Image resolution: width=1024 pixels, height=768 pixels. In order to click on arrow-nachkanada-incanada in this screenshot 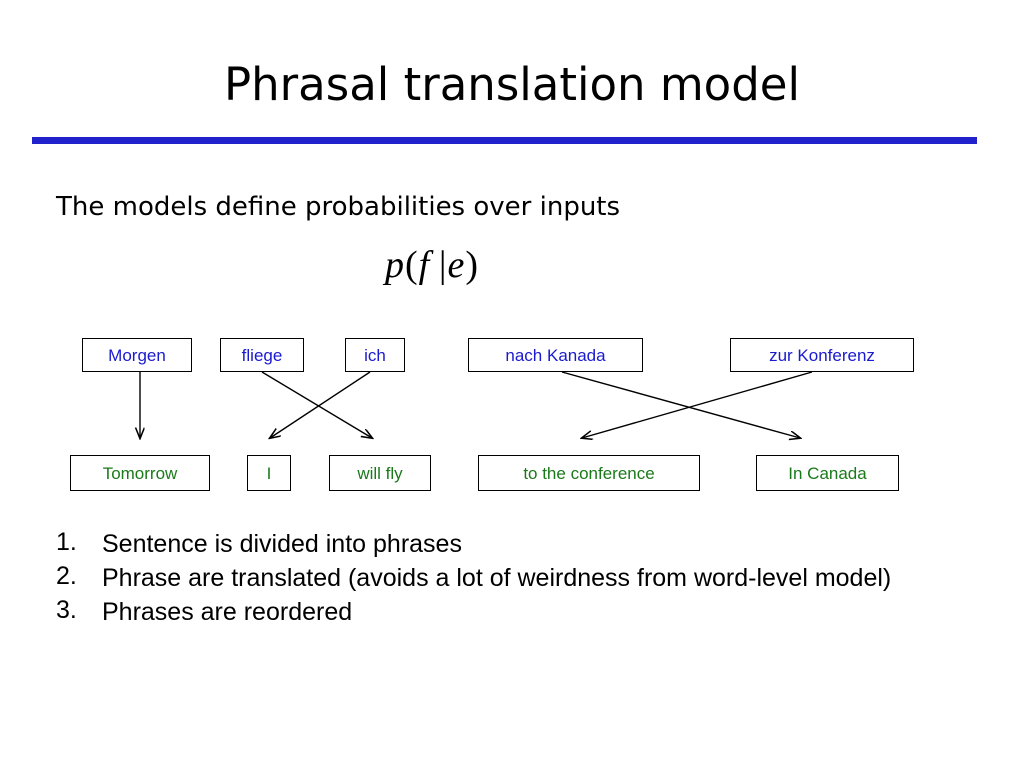, I will do `click(680, 404)`.